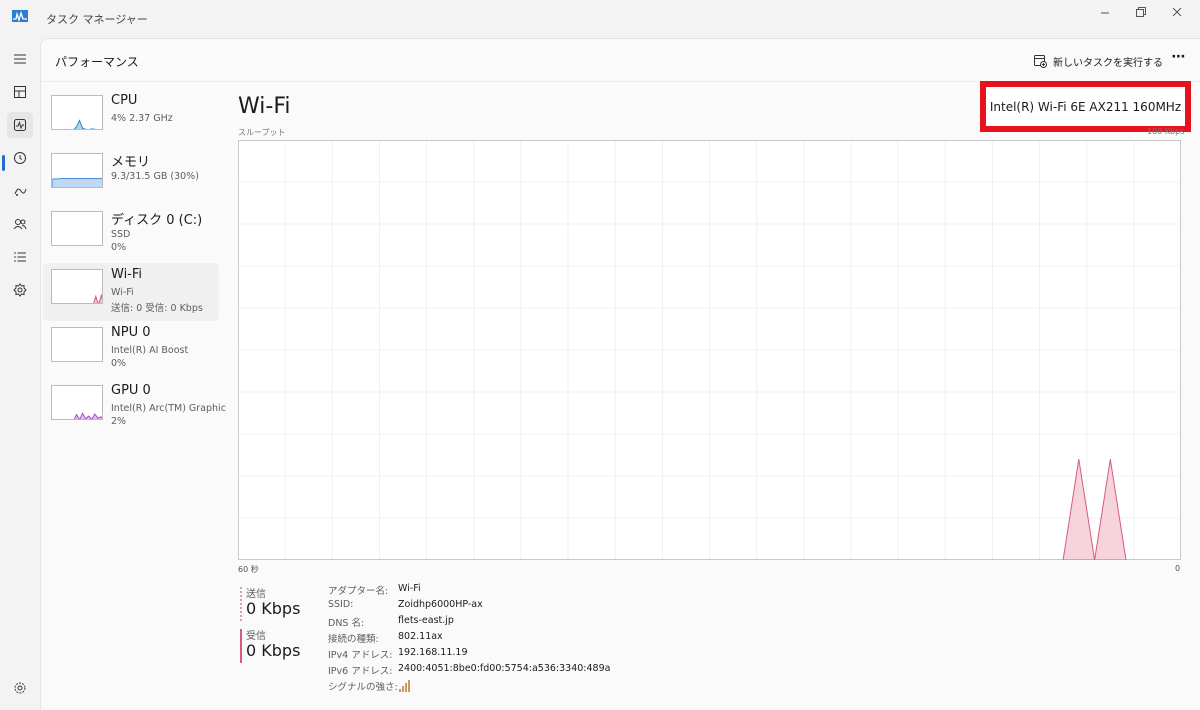 This screenshot has height=710, width=1200. Describe the element at coordinates (155, 176) in the screenshot. I see `device-subtitle: 9.3/31.5 GB (30%)` at that location.